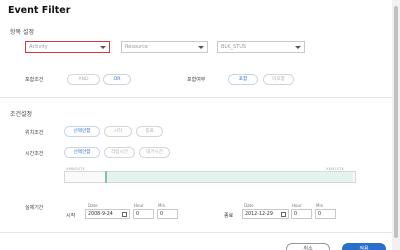 This screenshot has height=250, width=400. I want to click on item-settings-heading: 항목 설정, so click(22, 32).